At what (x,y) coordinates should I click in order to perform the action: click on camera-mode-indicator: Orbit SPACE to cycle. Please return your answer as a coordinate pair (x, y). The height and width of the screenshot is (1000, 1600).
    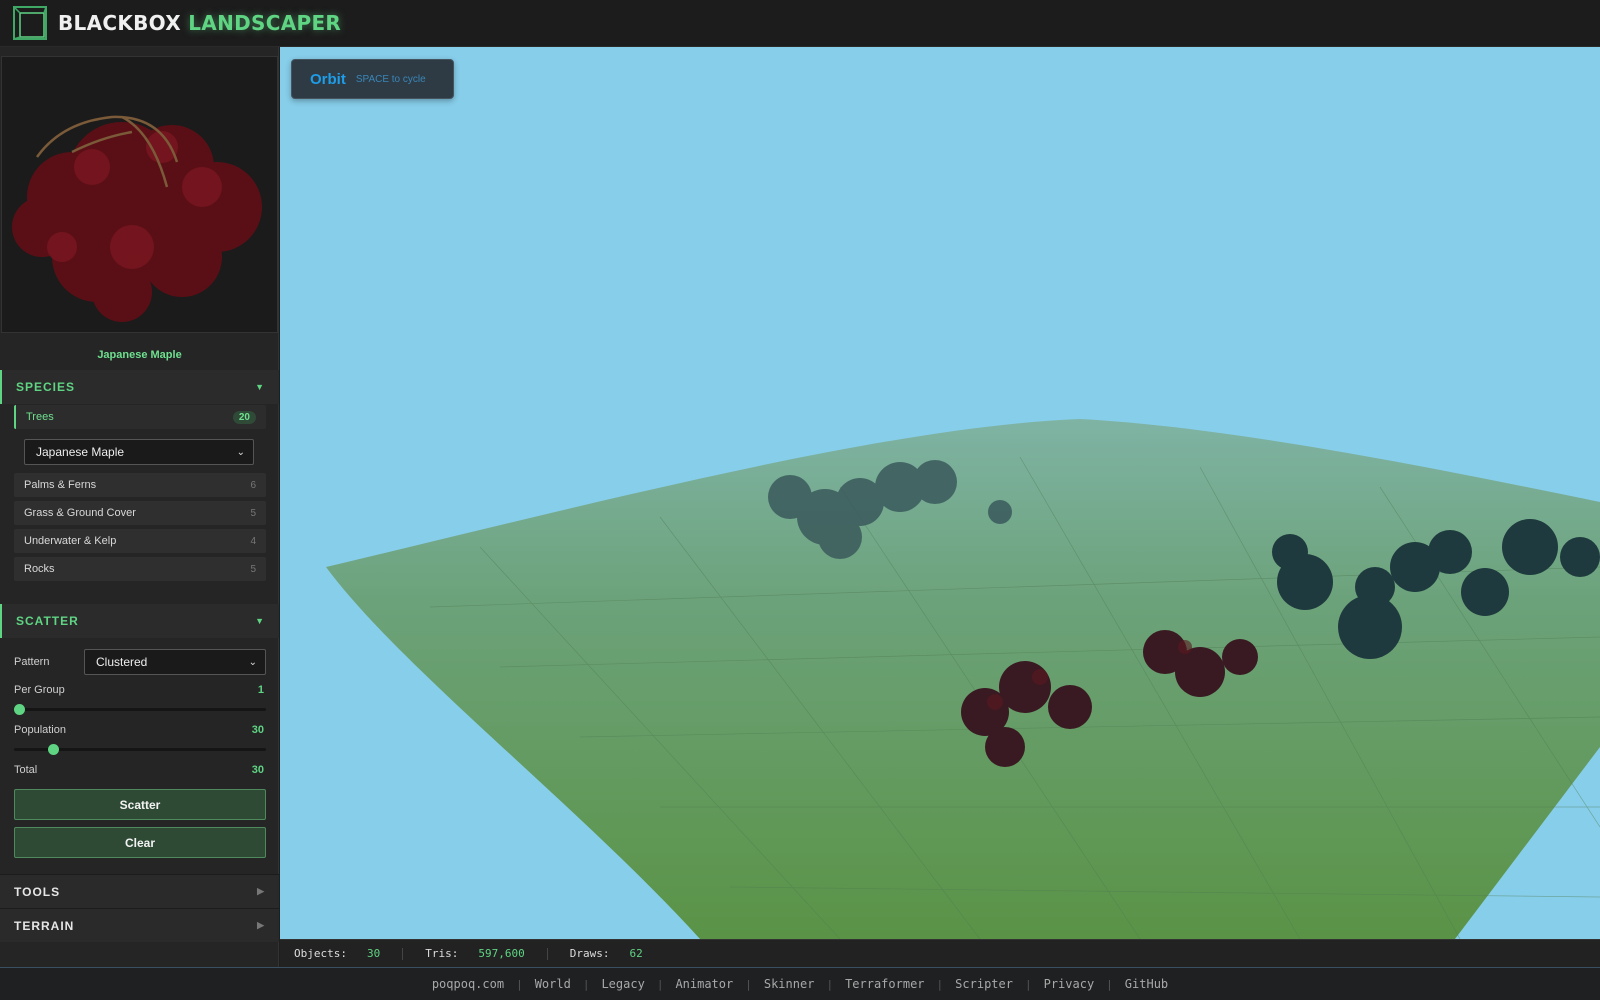
    Looking at the image, I should click on (372, 79).